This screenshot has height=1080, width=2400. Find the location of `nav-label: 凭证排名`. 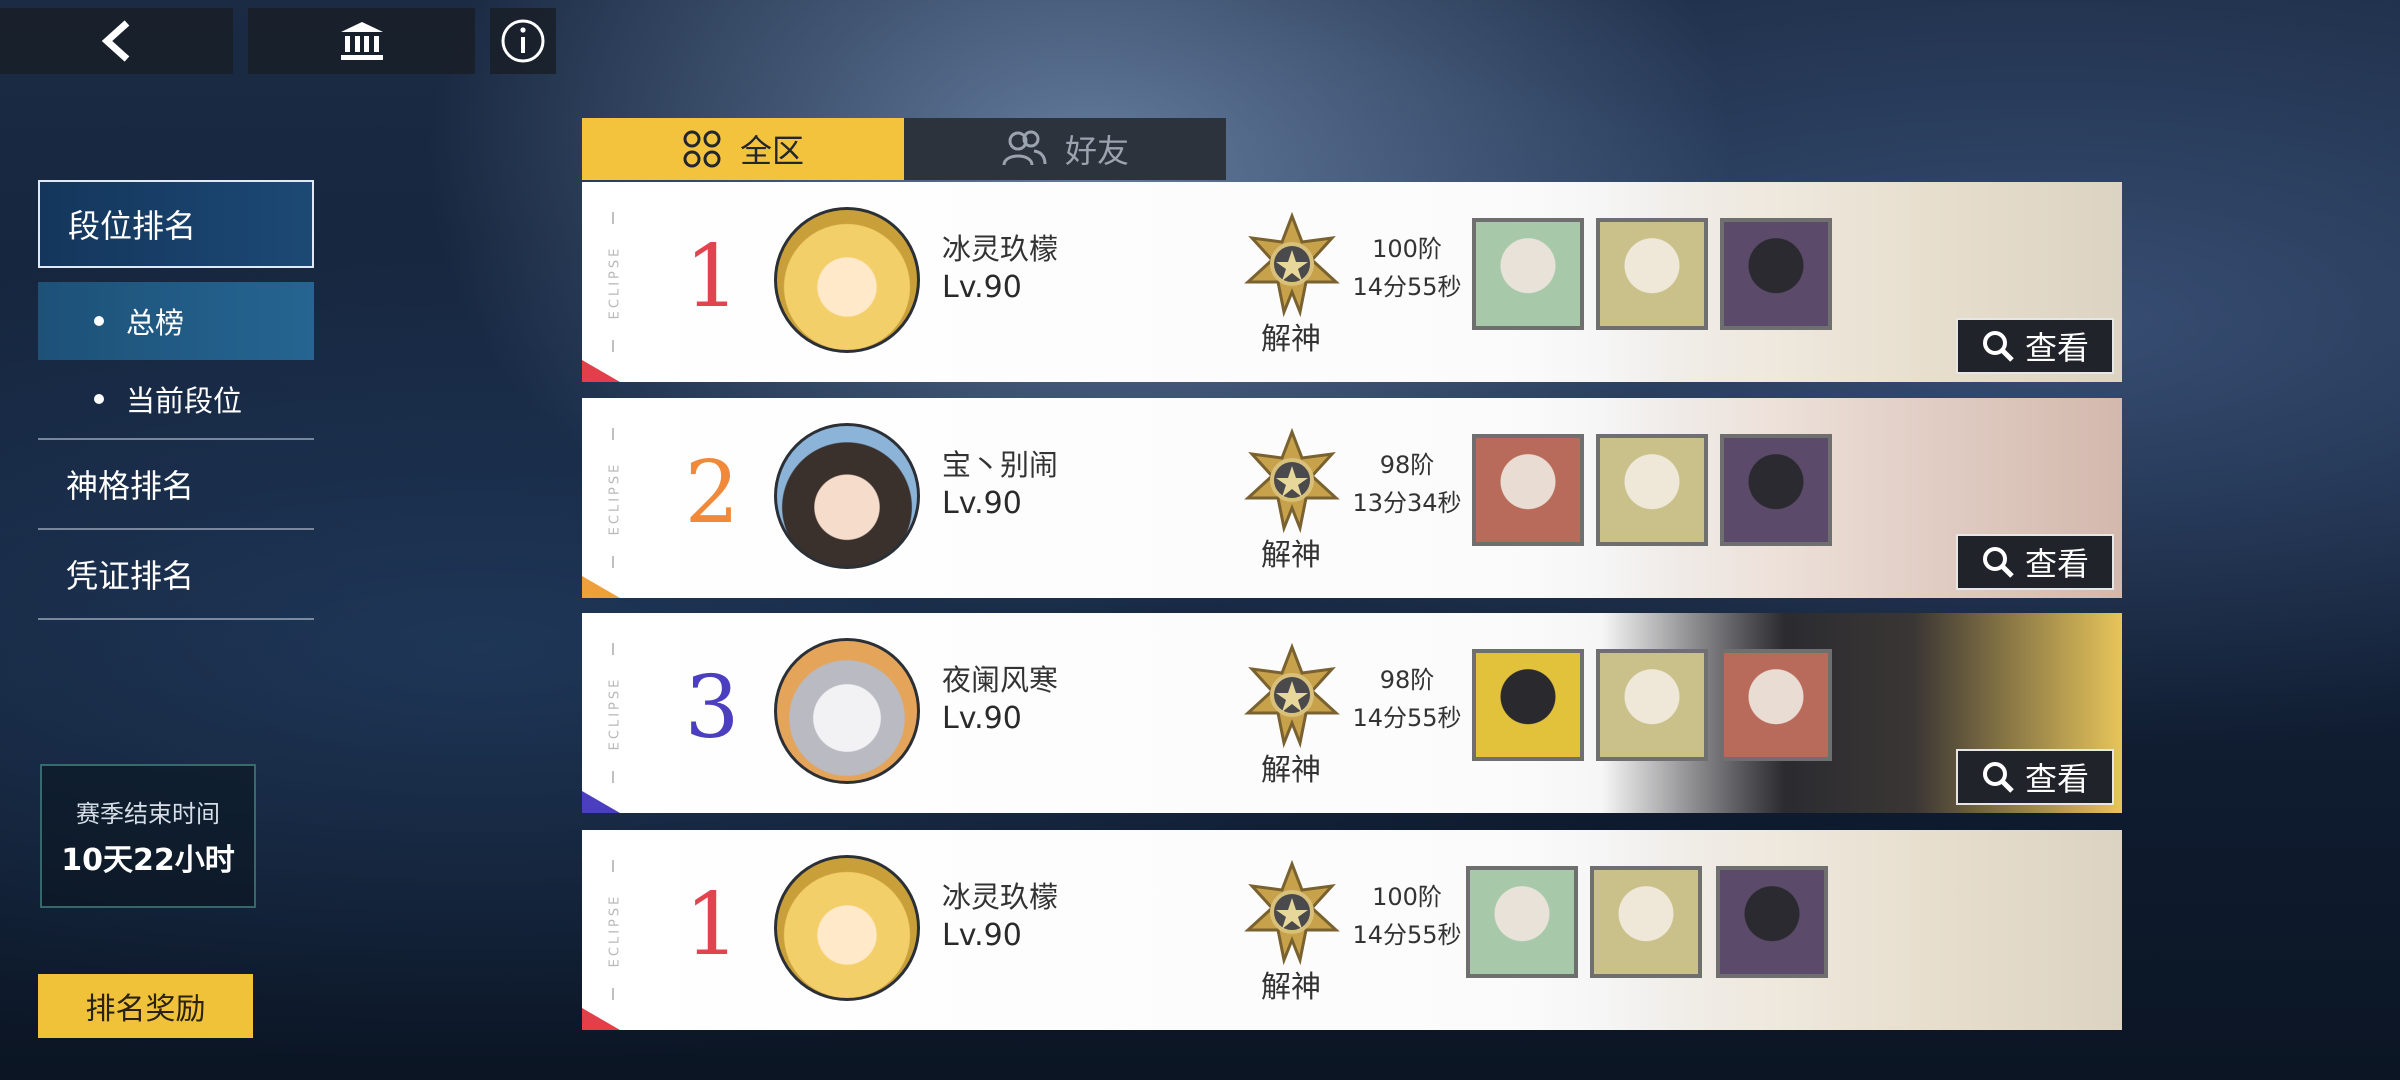

nav-label: 凭证排名 is located at coordinates (130, 576).